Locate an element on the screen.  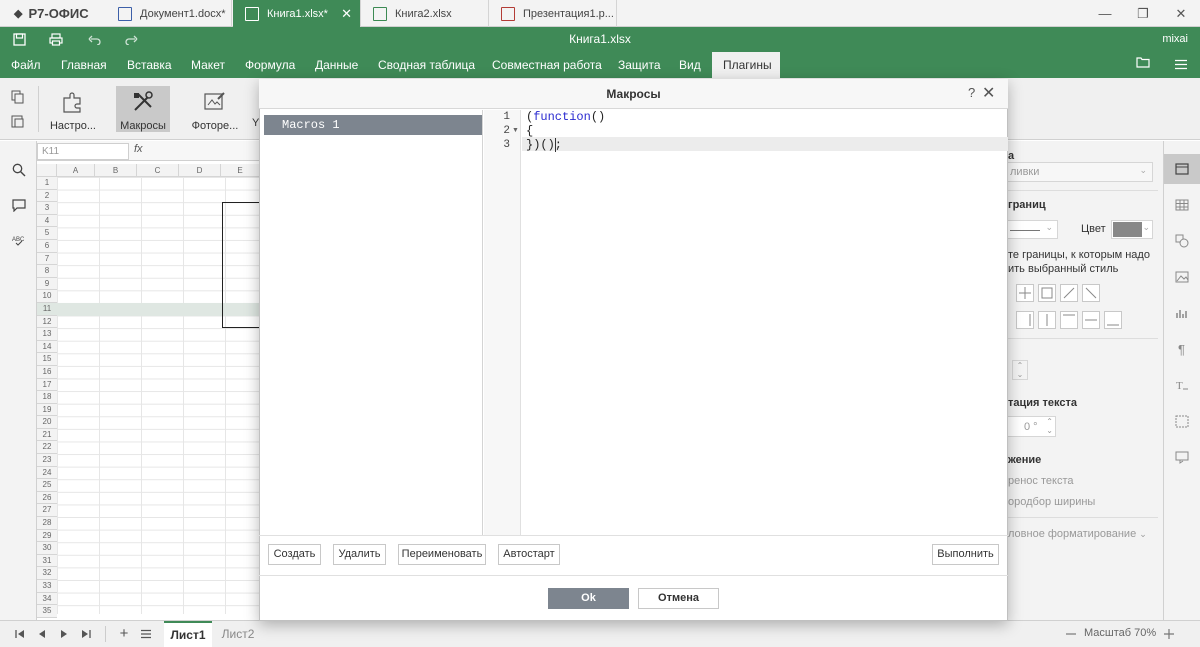
shape-settings-icon is located at coordinates (1181, 241).